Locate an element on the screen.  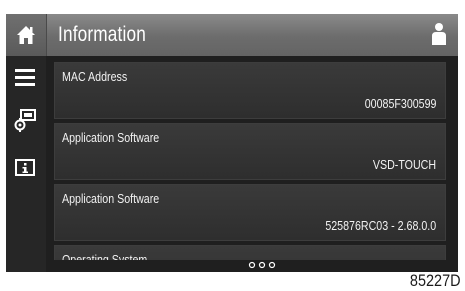
header-bar: Information is located at coordinates (232, 35).